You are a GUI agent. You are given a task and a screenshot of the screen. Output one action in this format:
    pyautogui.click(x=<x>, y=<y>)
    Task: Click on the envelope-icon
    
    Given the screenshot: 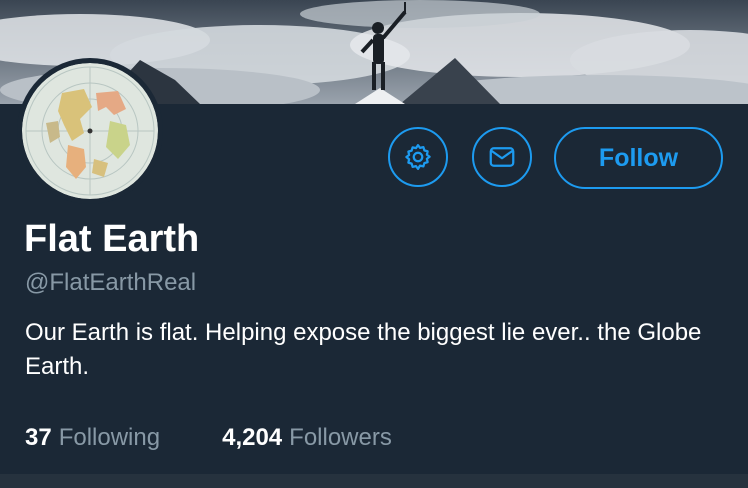 What is the action you would take?
    pyautogui.click(x=502, y=157)
    